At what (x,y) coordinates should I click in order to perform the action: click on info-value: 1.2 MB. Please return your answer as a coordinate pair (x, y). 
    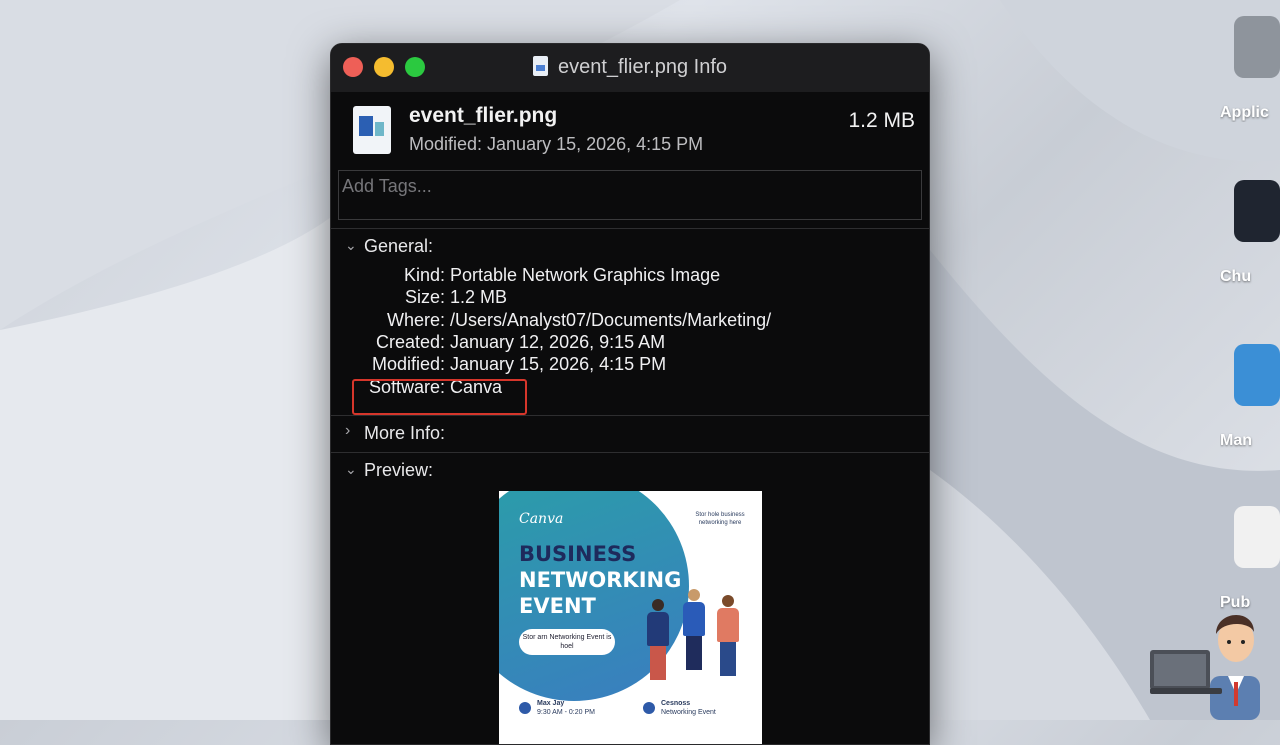
    Looking at the image, I should click on (479, 297).